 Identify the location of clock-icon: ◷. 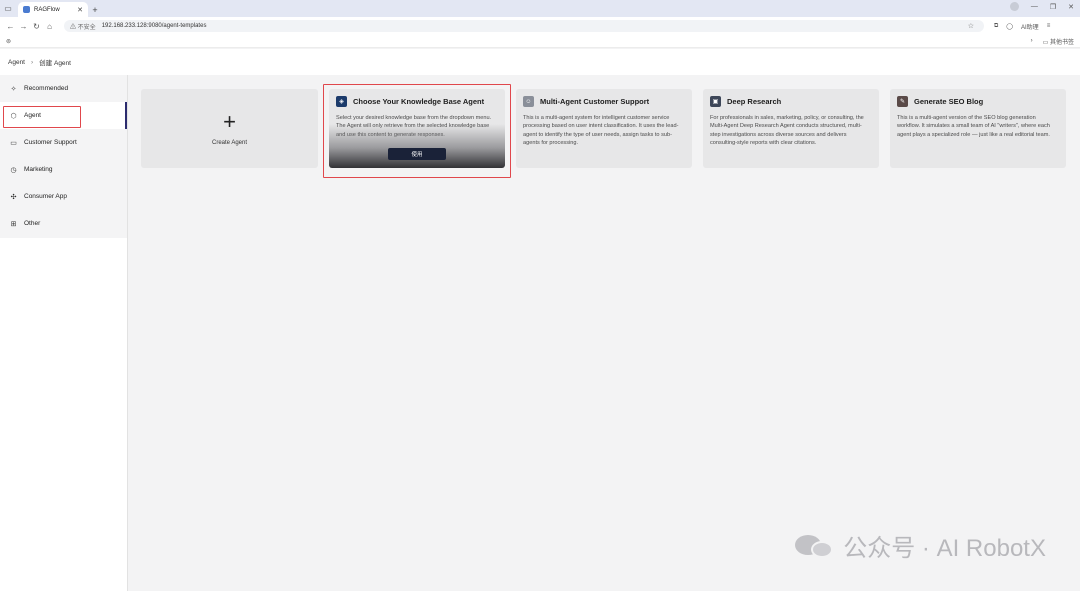
(13, 170).